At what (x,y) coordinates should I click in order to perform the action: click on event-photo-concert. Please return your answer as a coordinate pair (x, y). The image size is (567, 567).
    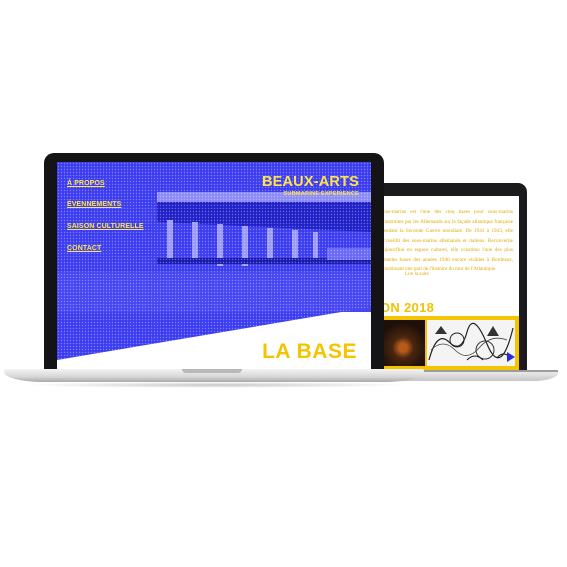
    Looking at the image, I should click on (403, 343).